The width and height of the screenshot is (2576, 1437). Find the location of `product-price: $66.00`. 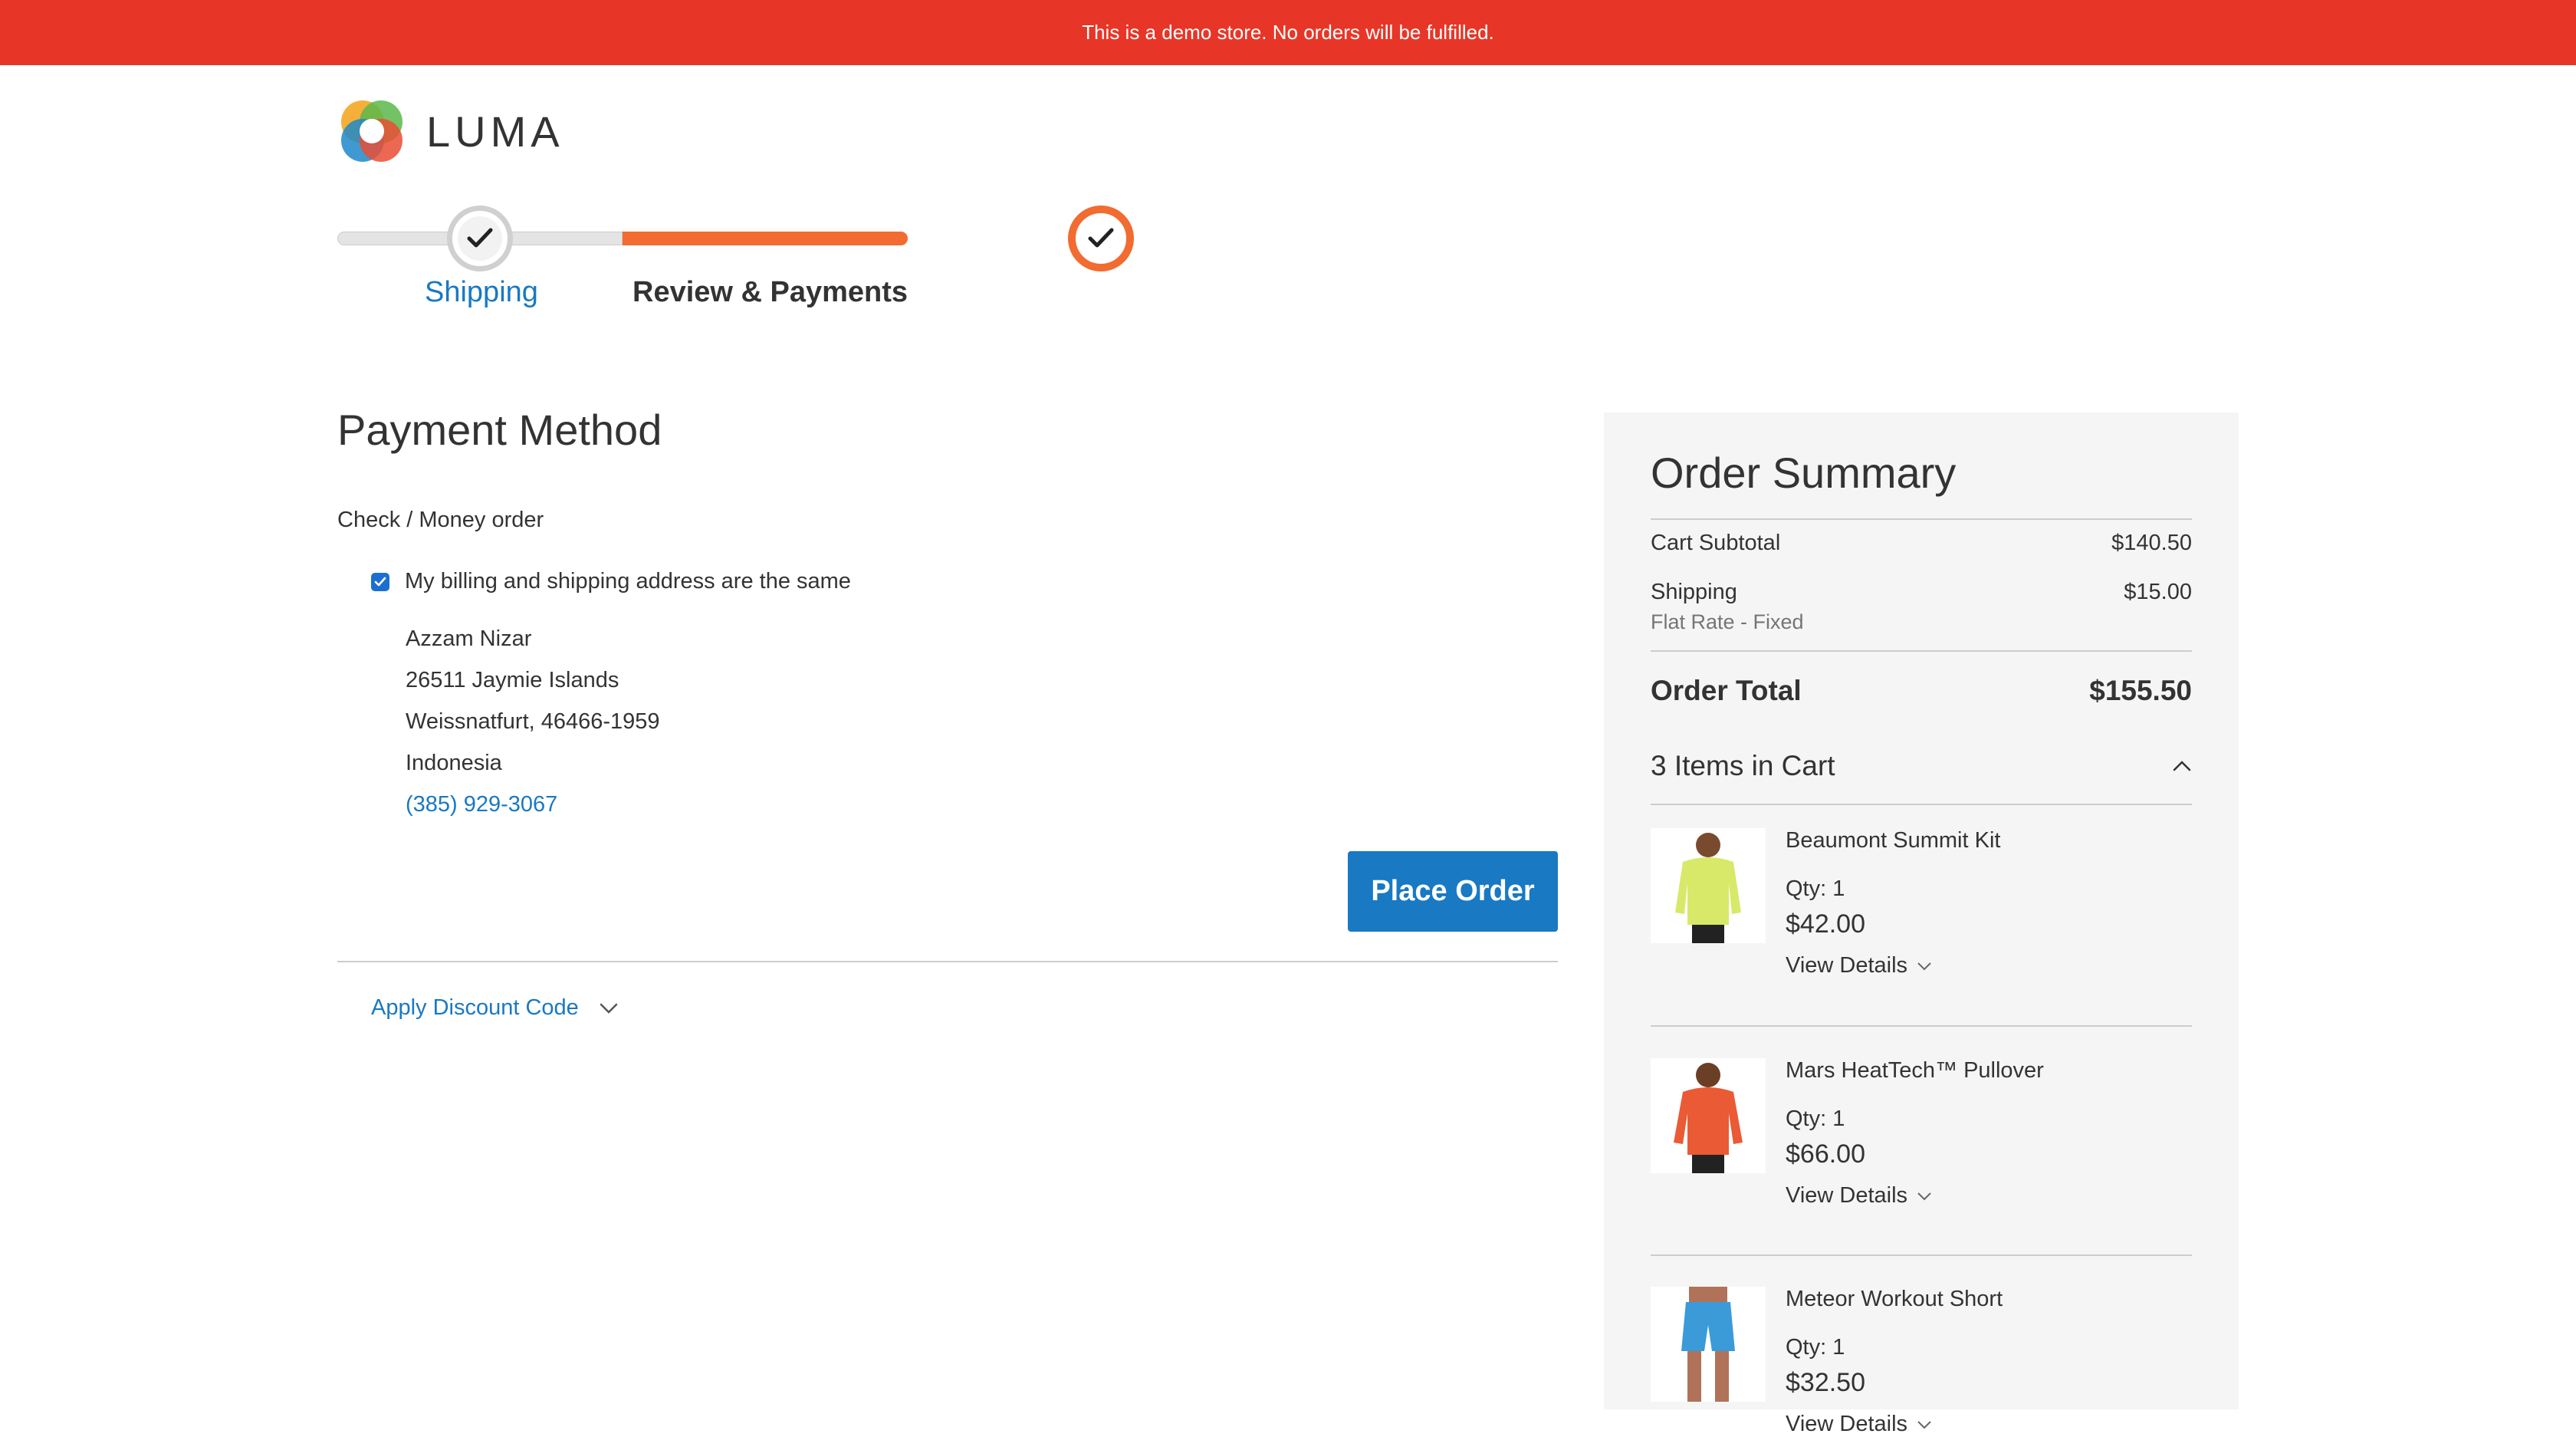

product-price: $66.00 is located at coordinates (1825, 1154).